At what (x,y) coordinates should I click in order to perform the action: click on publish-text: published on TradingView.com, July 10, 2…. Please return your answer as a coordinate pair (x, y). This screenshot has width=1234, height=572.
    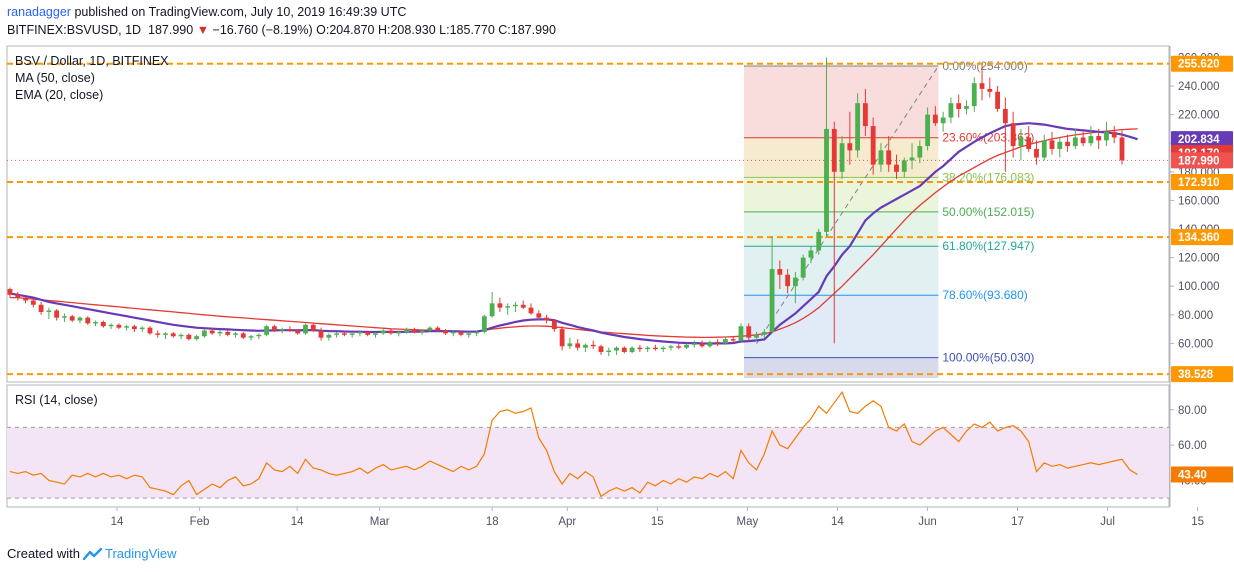
    Looking at the image, I should click on (240, 12).